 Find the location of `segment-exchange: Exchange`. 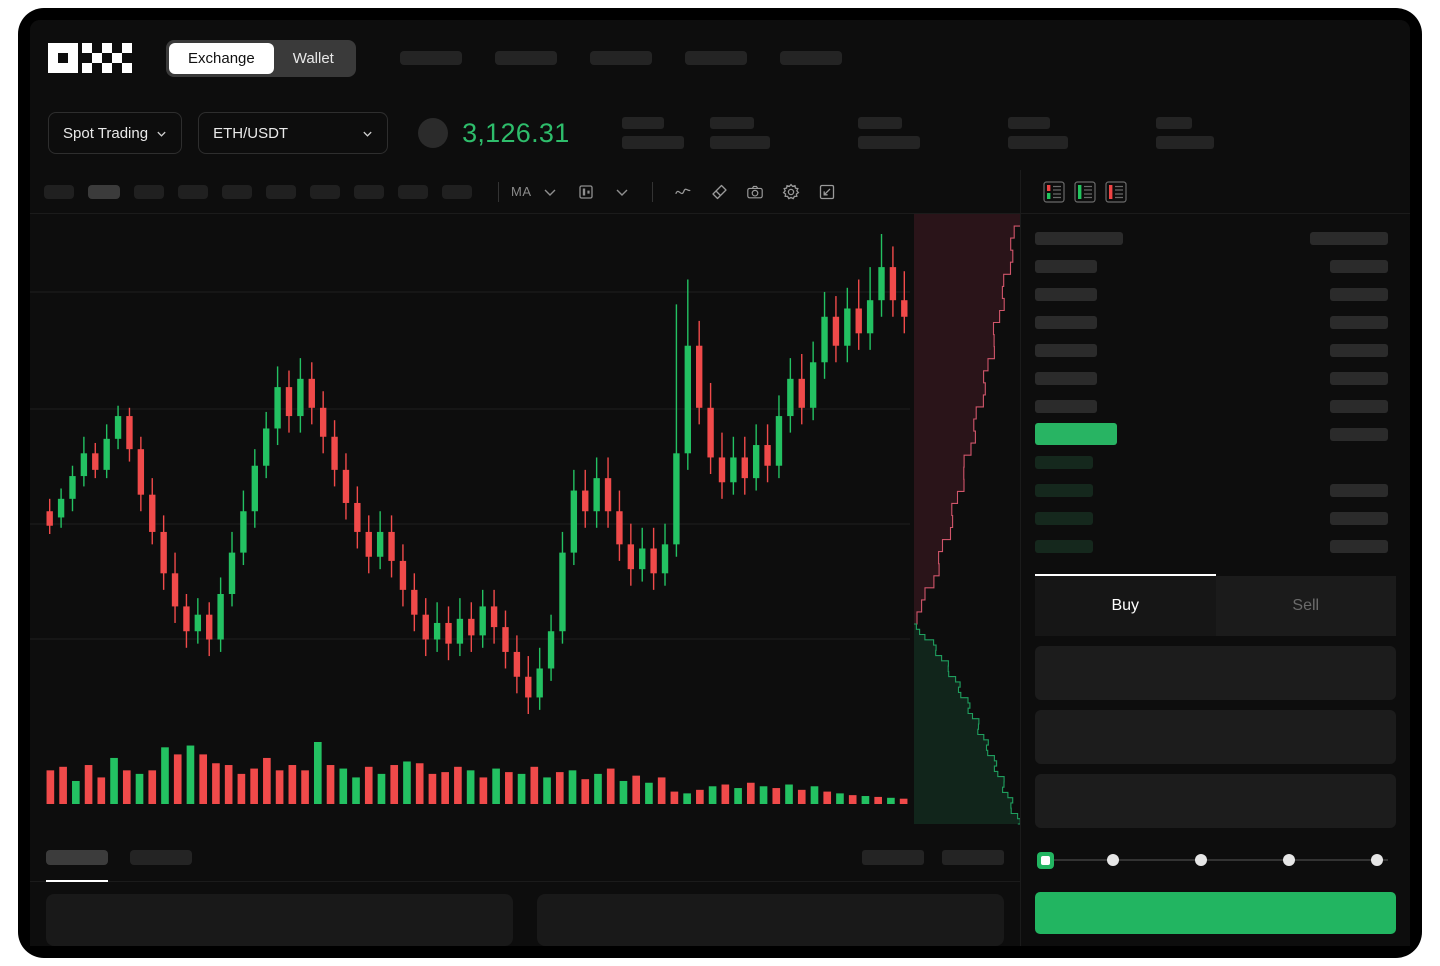

segment-exchange: Exchange is located at coordinates (221, 58).